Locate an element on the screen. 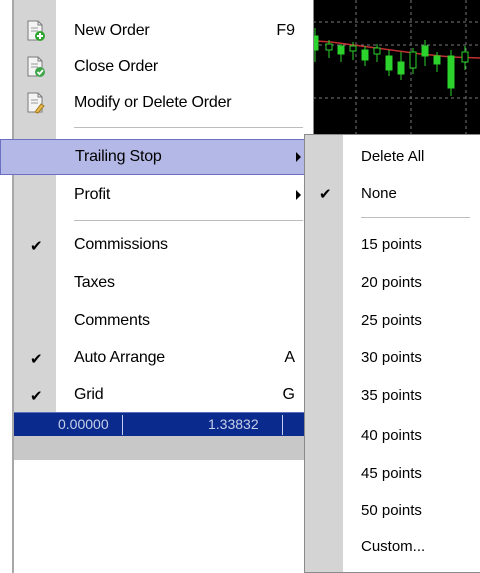 Image resolution: width=480 pixels, height=573 pixels. menu-item-label: Auto Arrange is located at coordinates (119, 357).